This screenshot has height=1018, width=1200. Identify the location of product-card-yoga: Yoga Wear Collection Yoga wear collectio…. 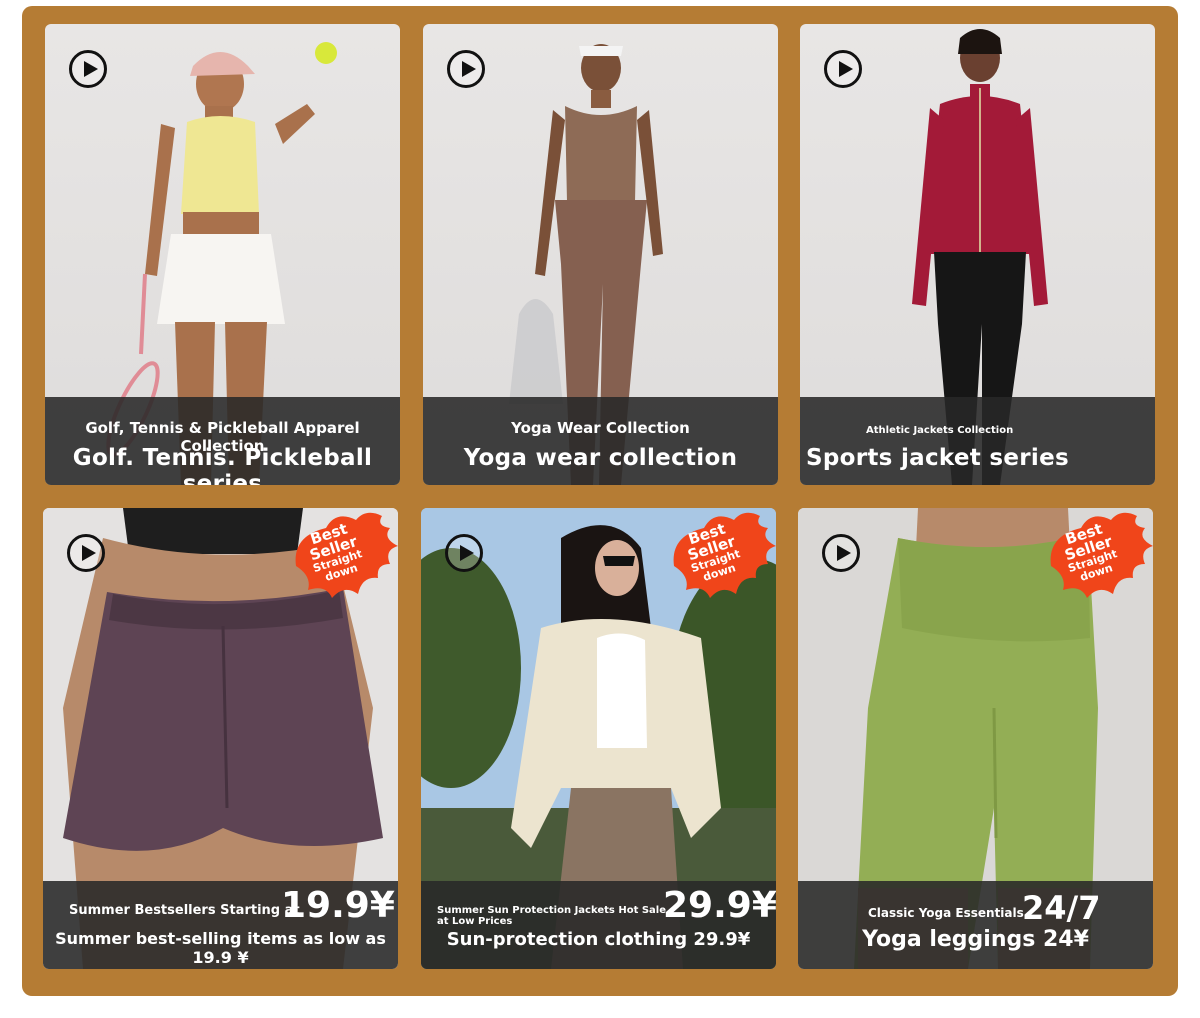
(600, 254).